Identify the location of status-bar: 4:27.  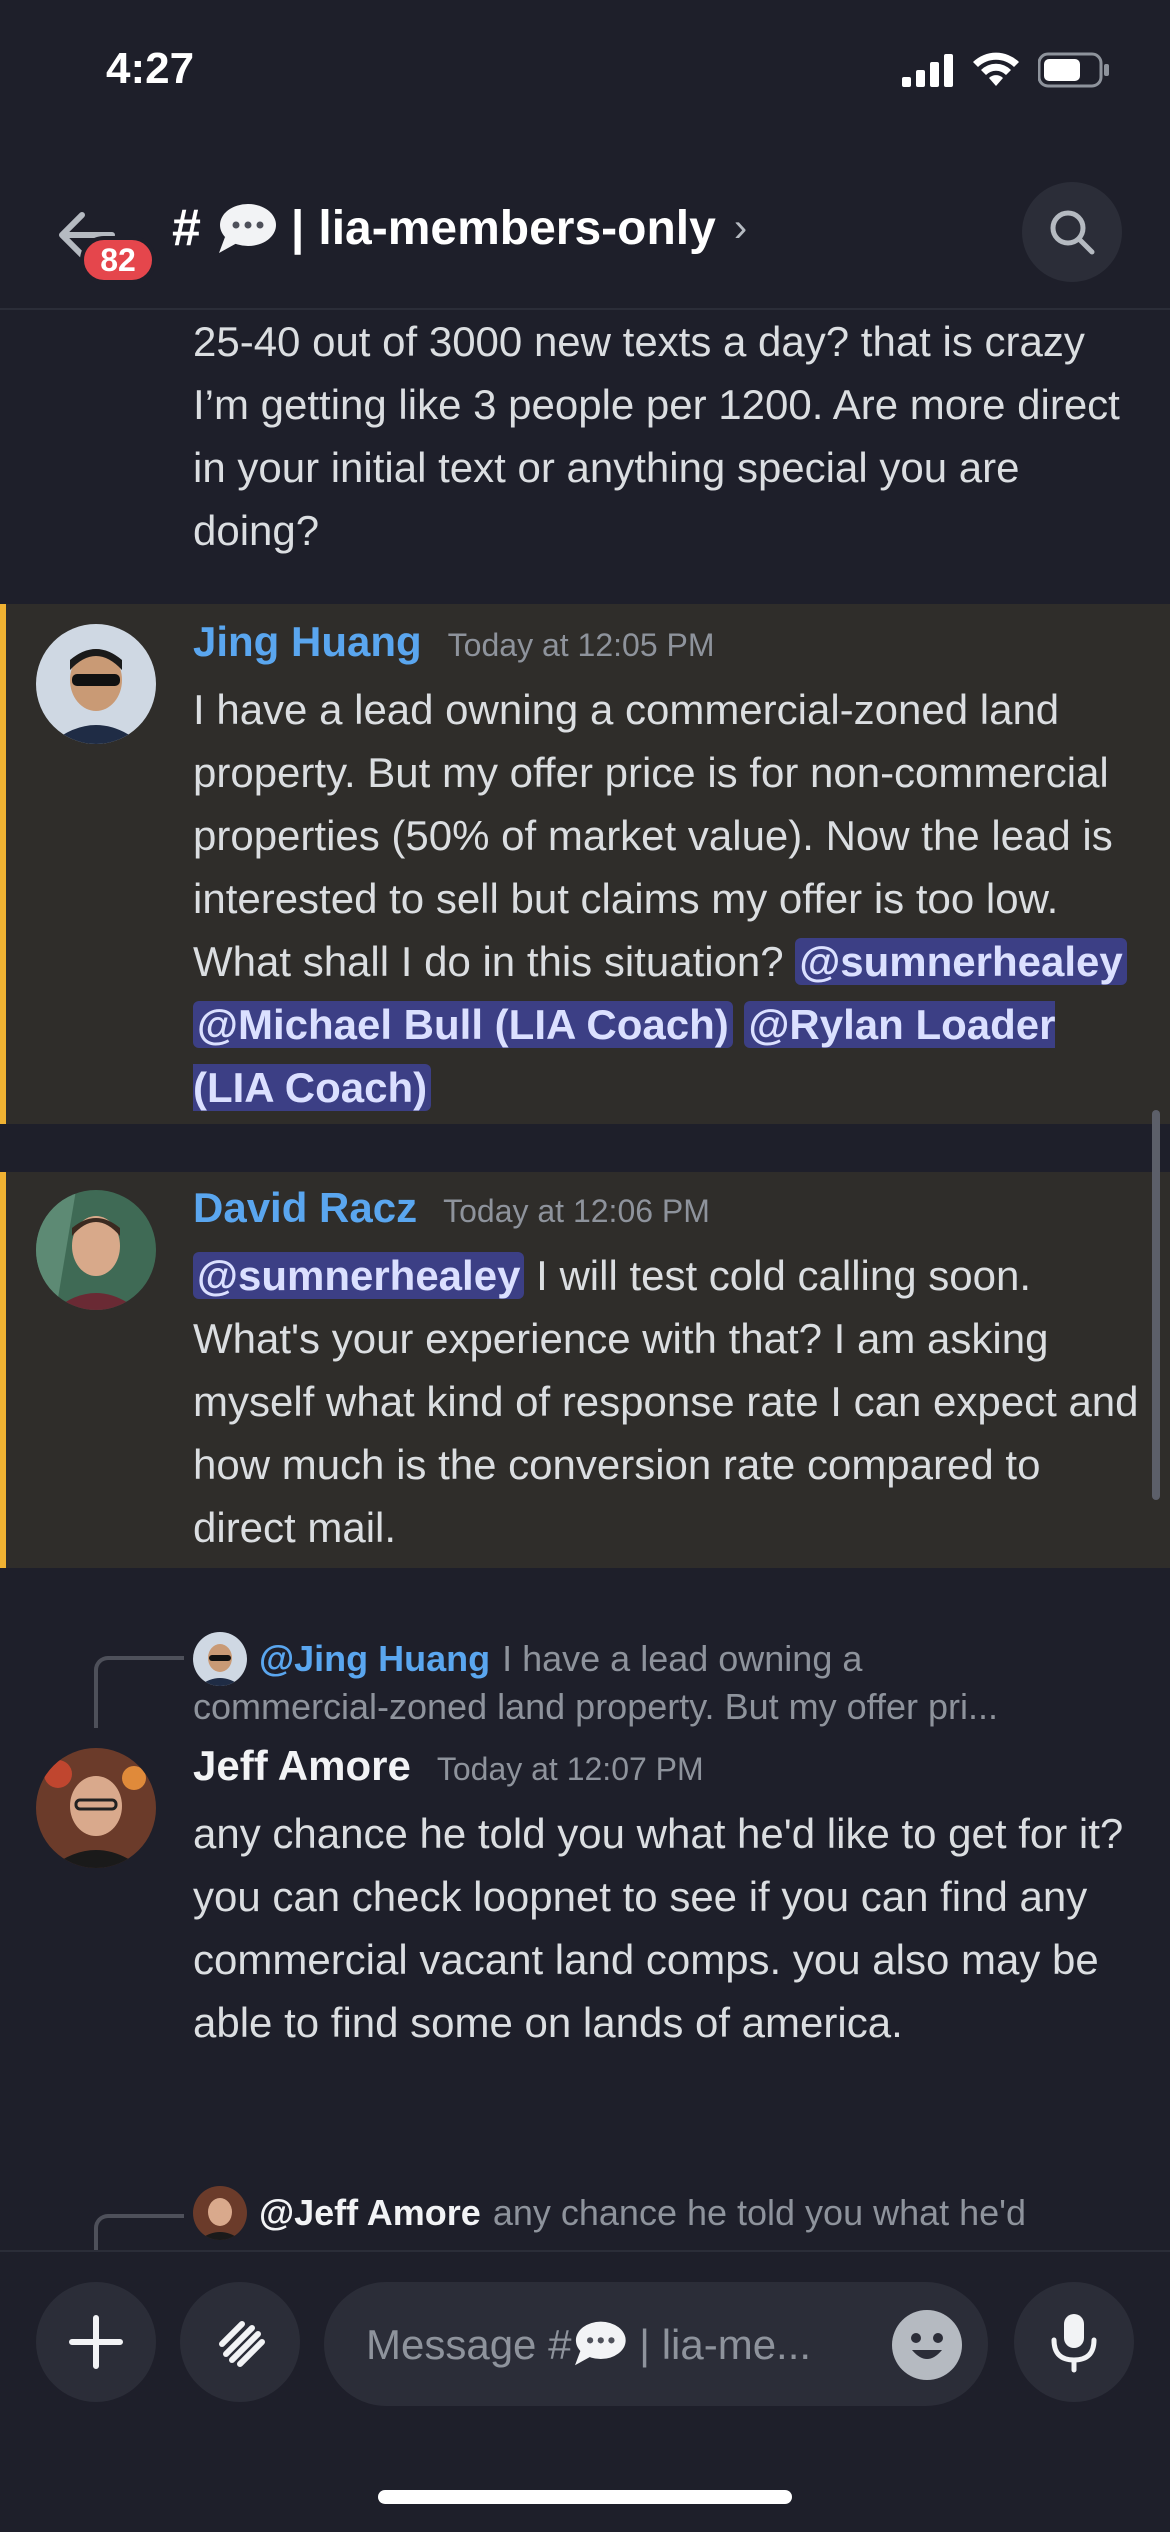
(585, 75).